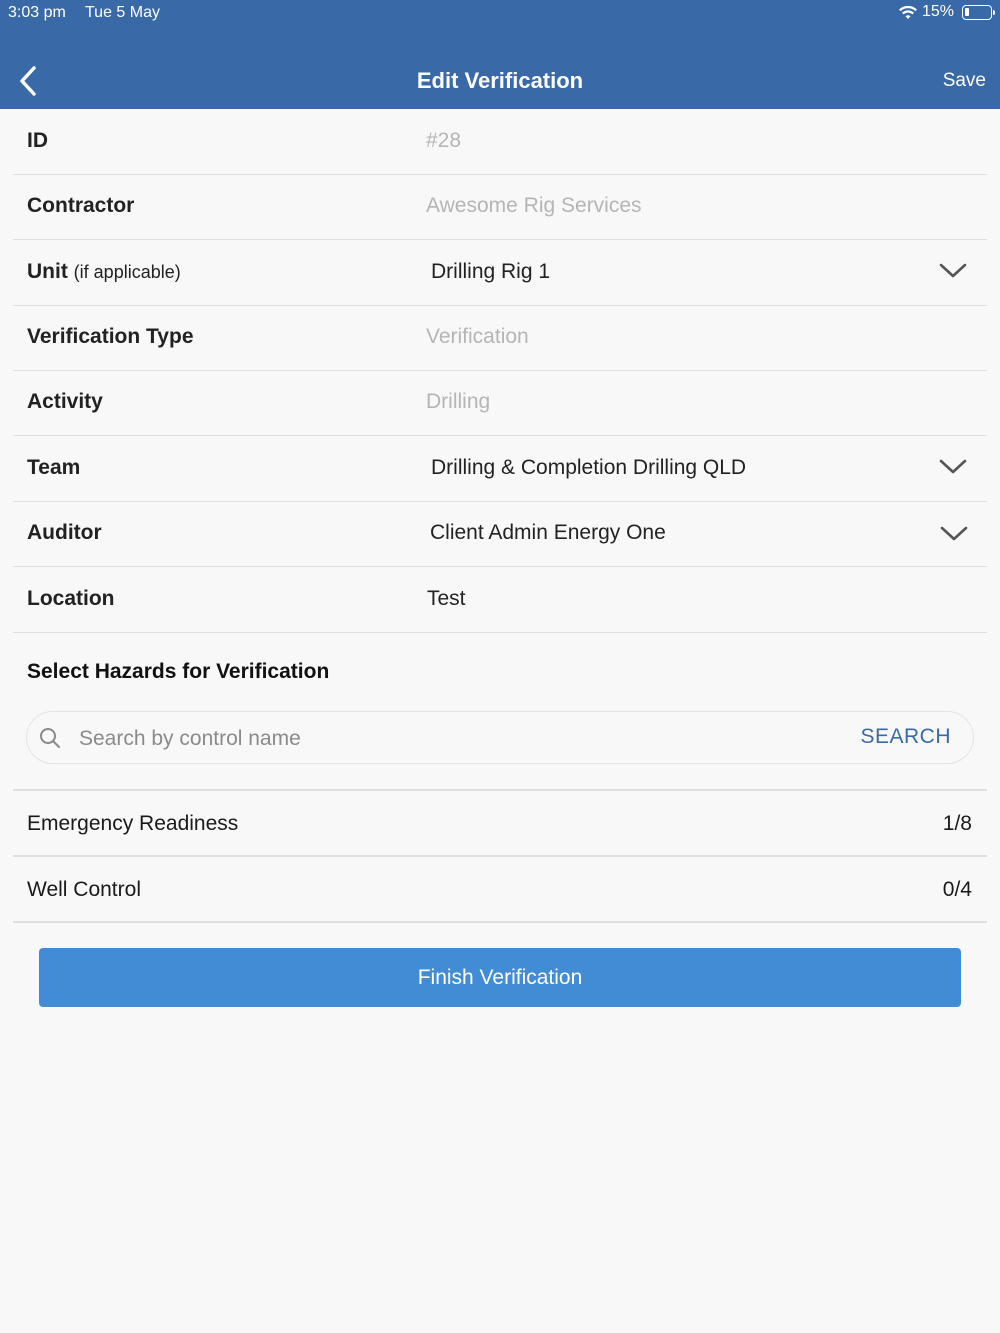 The height and width of the screenshot is (1333, 1000). What do you see at coordinates (37, 12) in the screenshot?
I see `status-time: 3:03 pm` at bounding box center [37, 12].